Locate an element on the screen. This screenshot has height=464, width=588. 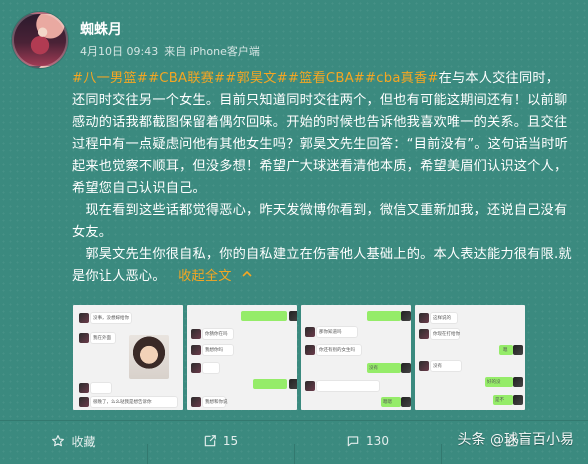
chat-text: 嗯嗯 is located at coordinates (387, 402).